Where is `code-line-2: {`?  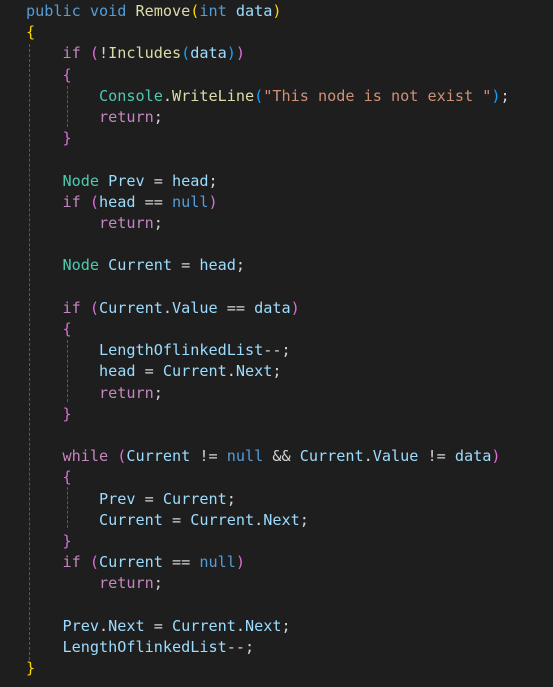 code-line-2: { is located at coordinates (30, 32).